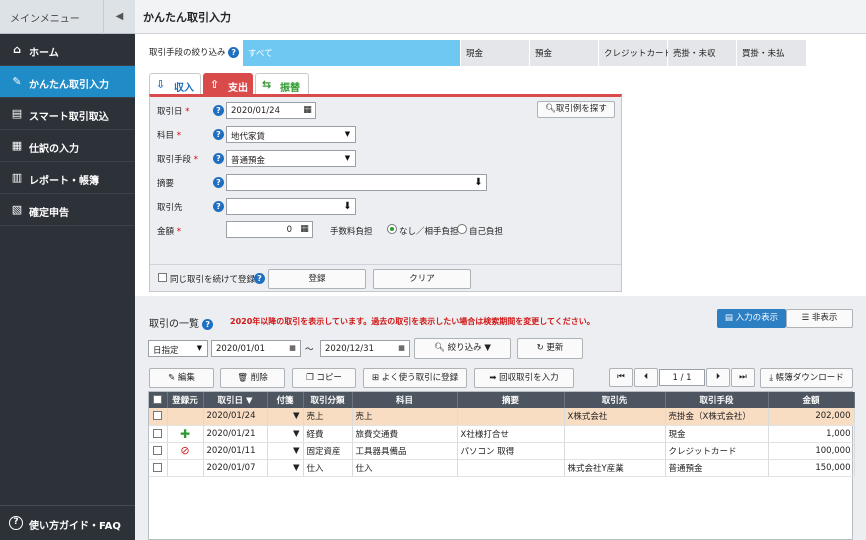  I want to click on question-icon: ?, so click(16, 523).